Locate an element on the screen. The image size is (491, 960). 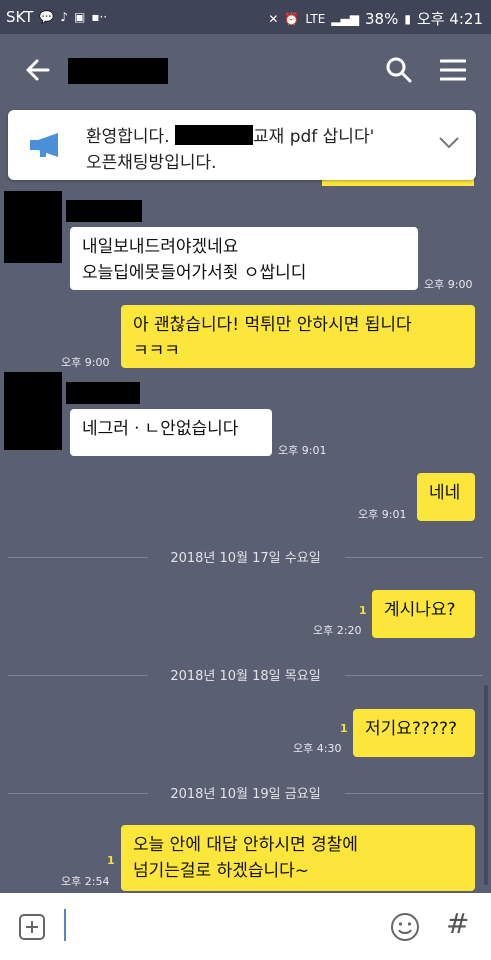
notice-banner: 환영합니다. 교재 pdf 삽니다' 오픈채팅방입니다. is located at coordinates (242, 145).